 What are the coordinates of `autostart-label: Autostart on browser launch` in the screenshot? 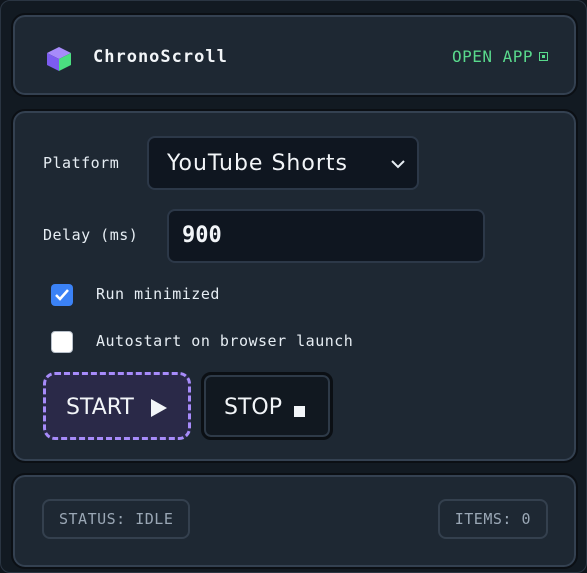 It's located at (225, 341).